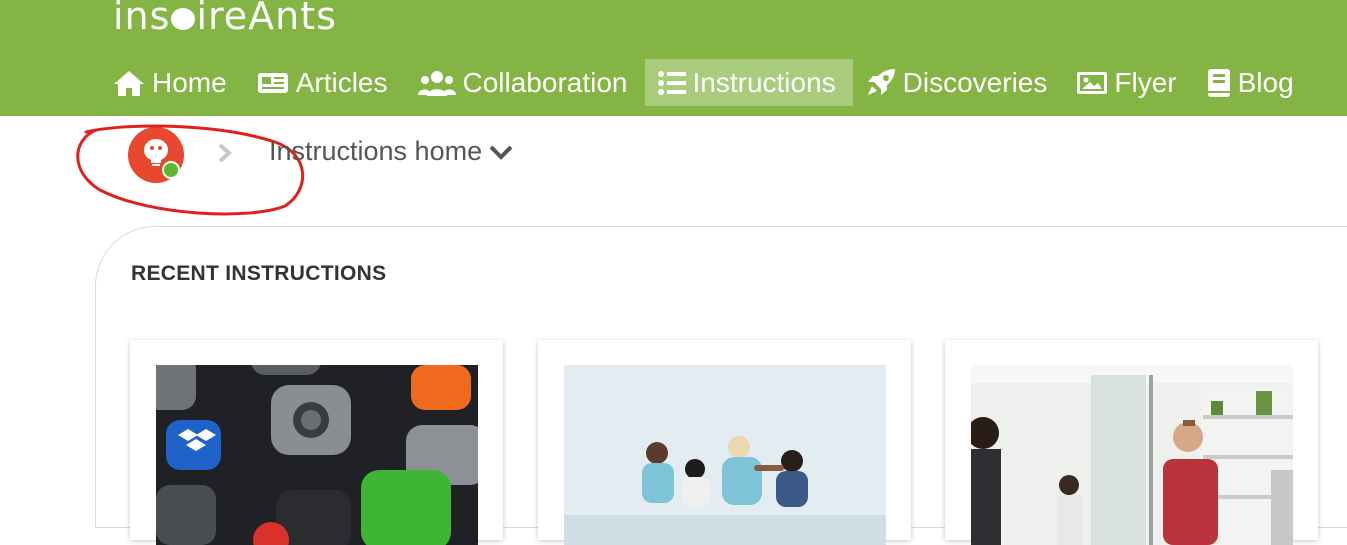 This screenshot has height=545, width=1347. I want to click on nav-item-articles: Articles, so click(324, 82).